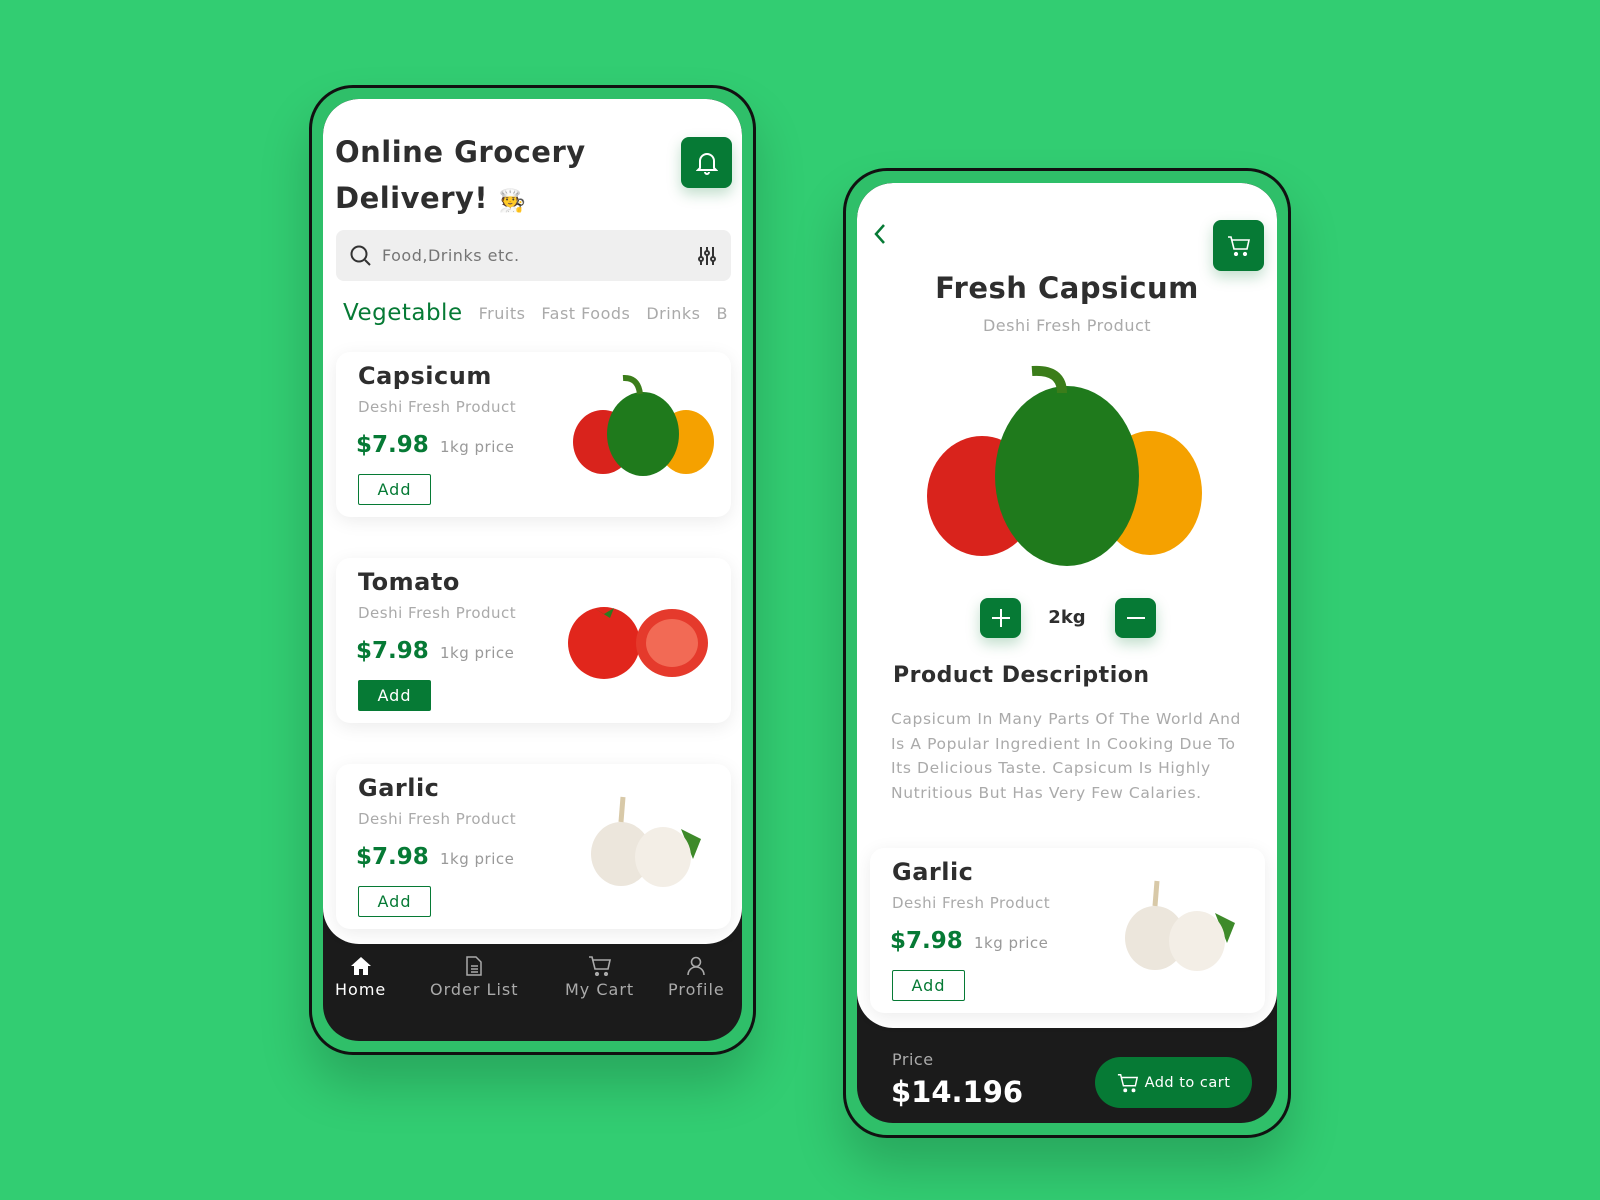  What do you see at coordinates (721, 313) in the screenshot?
I see `tab-more: B` at bounding box center [721, 313].